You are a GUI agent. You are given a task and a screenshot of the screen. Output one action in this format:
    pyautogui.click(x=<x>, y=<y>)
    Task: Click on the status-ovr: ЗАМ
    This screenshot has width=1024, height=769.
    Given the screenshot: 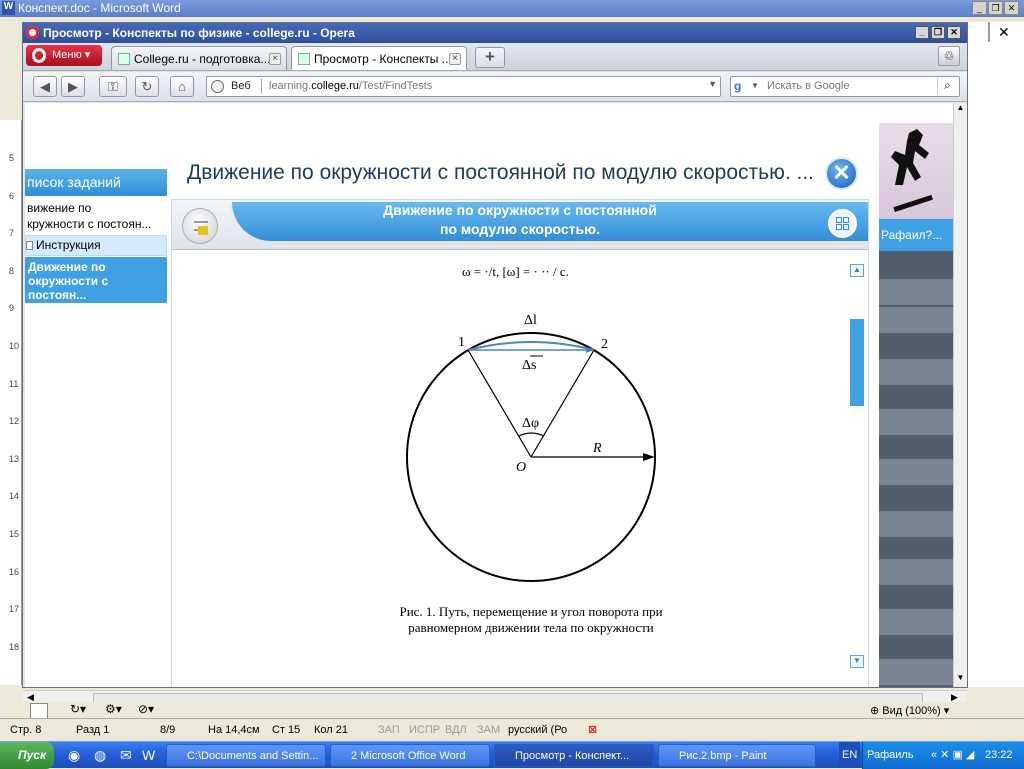 What is the action you would take?
    pyautogui.click(x=488, y=730)
    